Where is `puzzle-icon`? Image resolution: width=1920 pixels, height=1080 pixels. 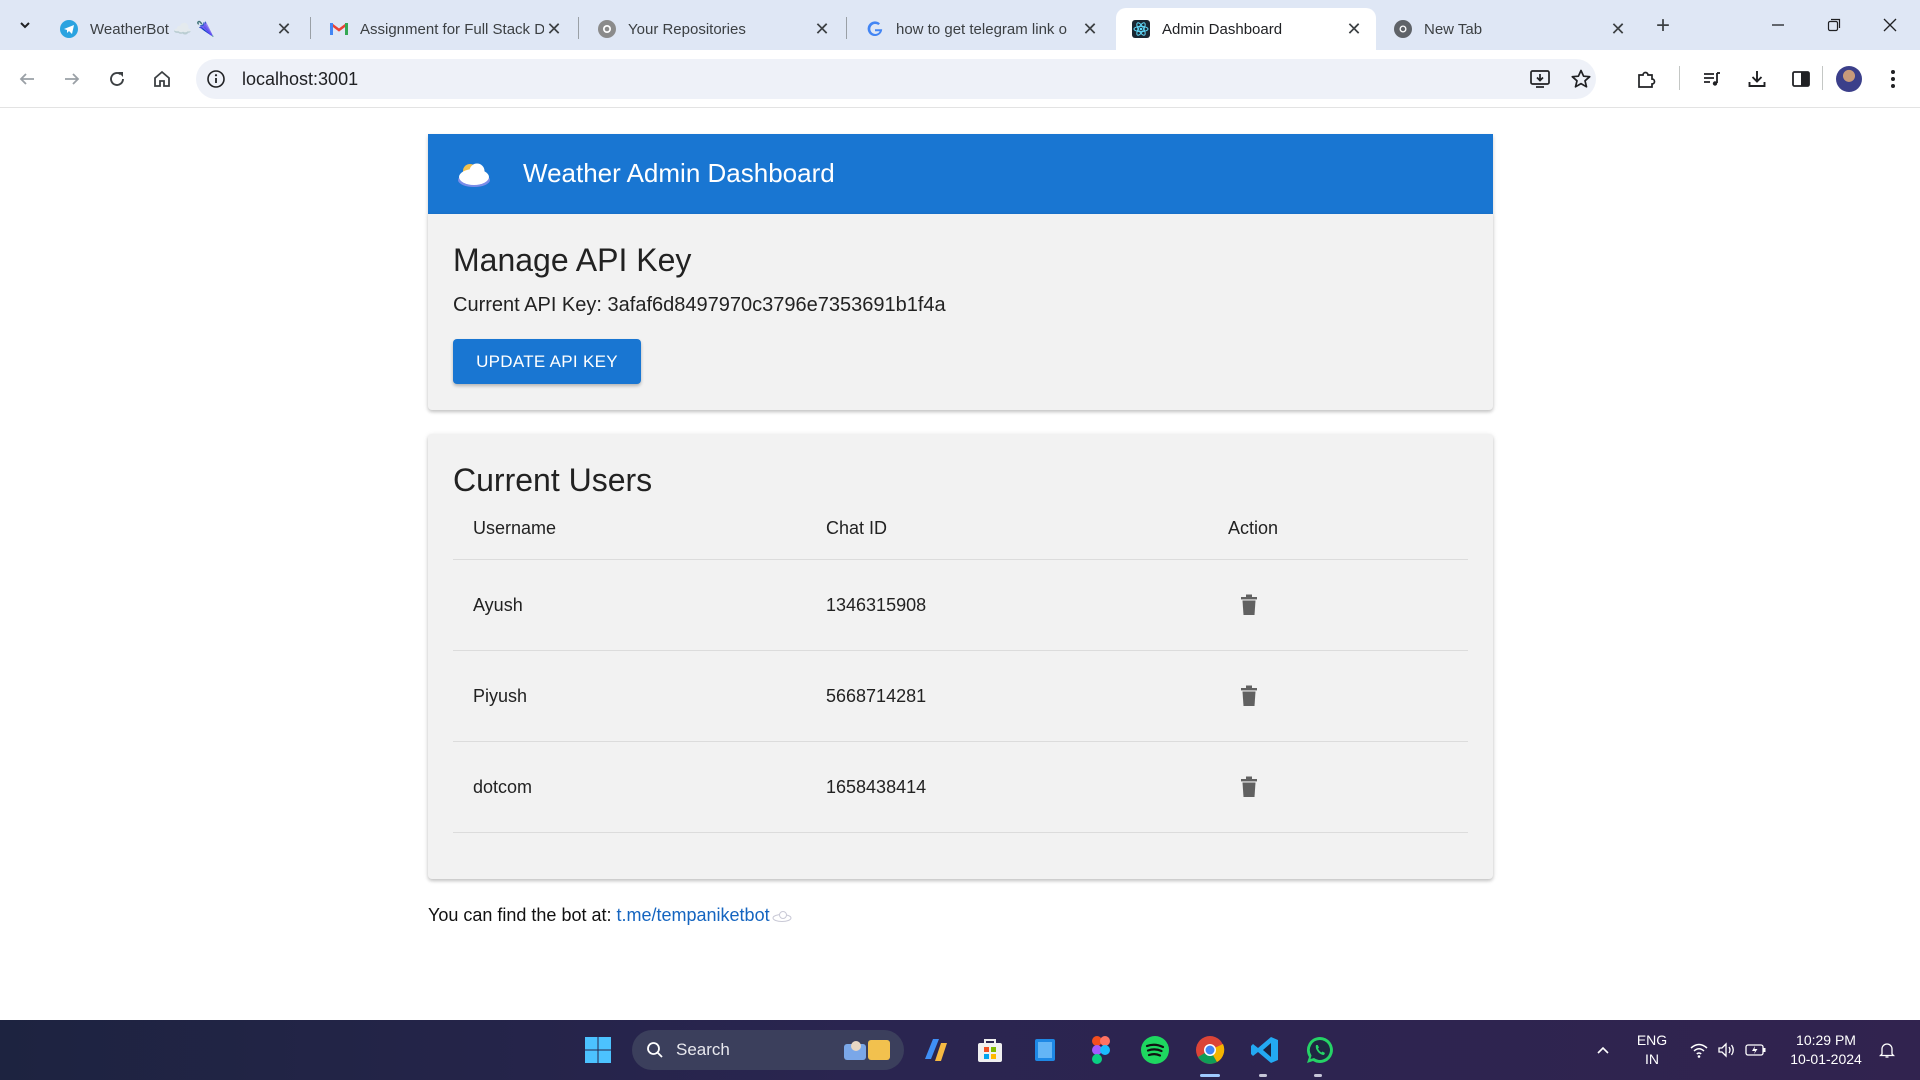 puzzle-icon is located at coordinates (1647, 79).